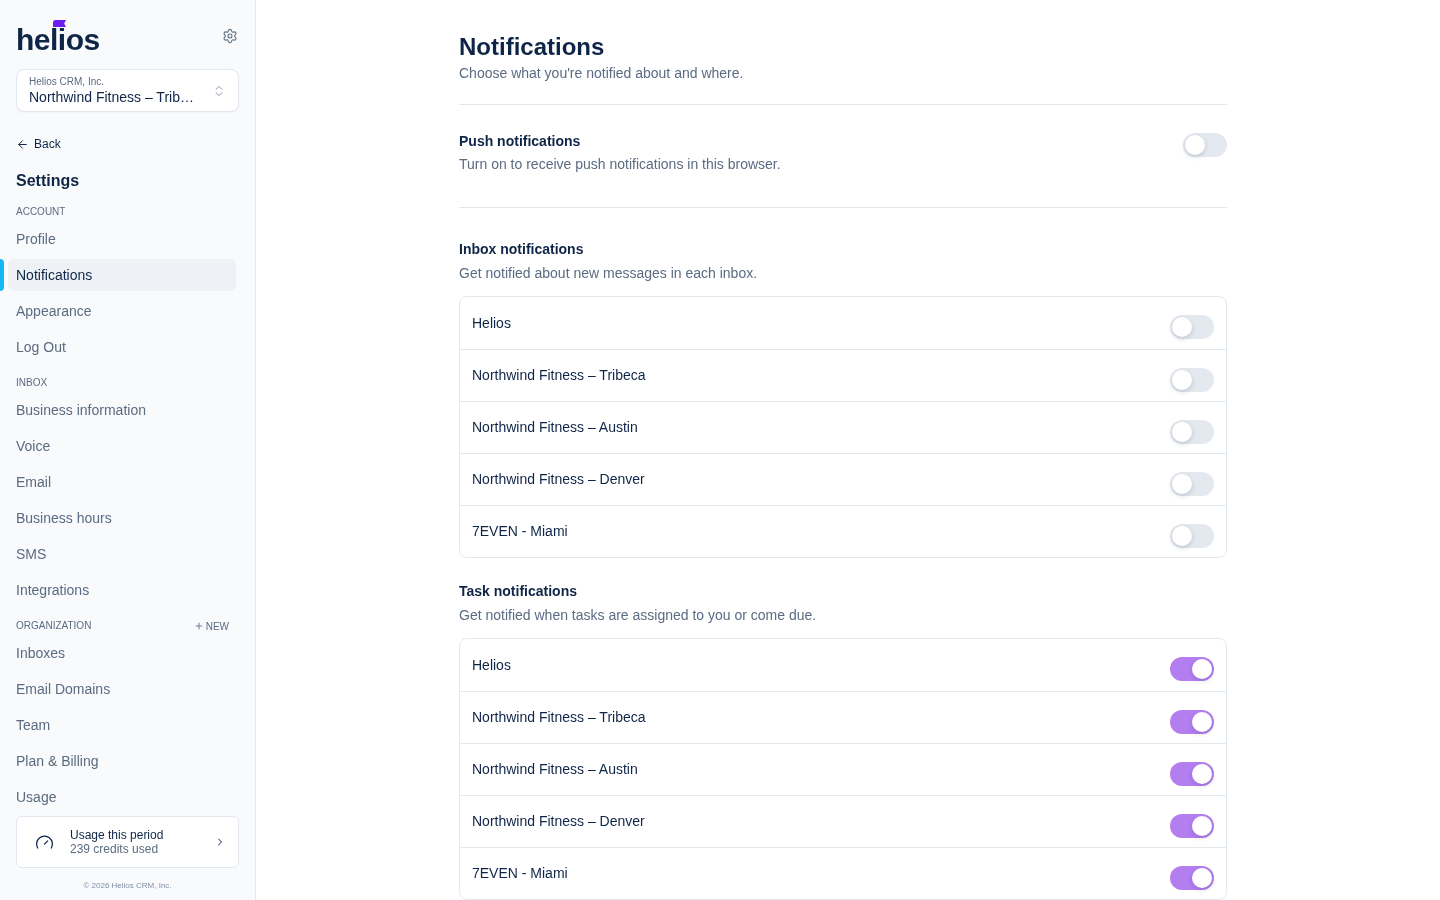  What do you see at coordinates (127, 886) in the screenshot?
I see `copyright-text: © 2026 Helios CRM, Inc.` at bounding box center [127, 886].